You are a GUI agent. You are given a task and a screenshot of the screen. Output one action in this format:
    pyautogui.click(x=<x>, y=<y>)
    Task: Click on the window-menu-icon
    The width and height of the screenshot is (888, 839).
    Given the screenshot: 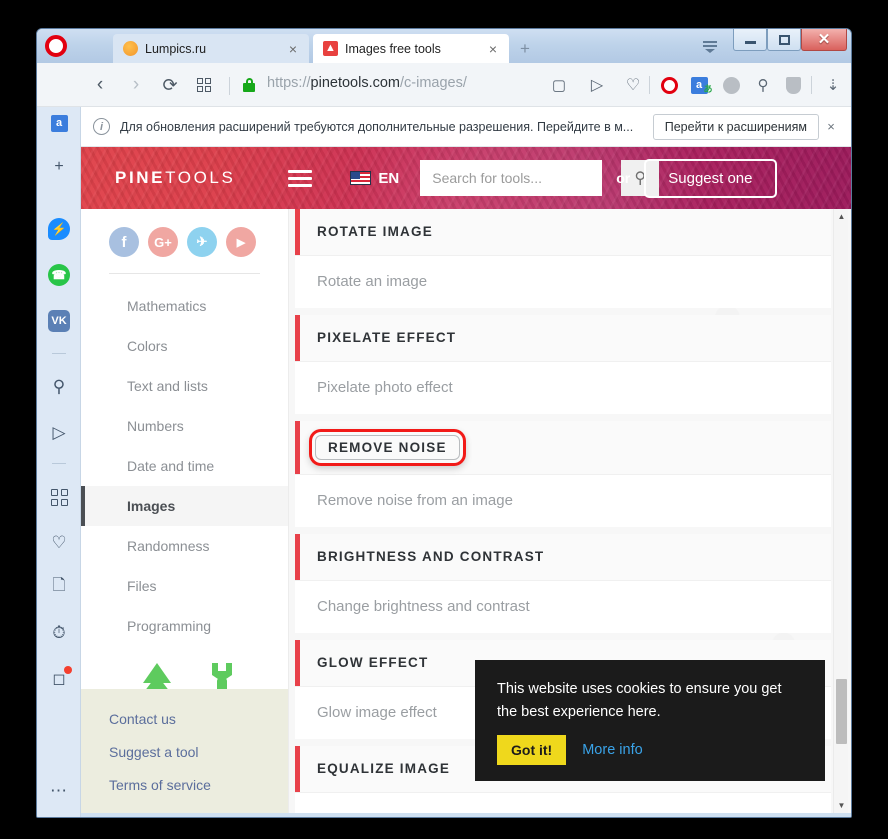 What is the action you would take?
    pyautogui.click(x=710, y=46)
    